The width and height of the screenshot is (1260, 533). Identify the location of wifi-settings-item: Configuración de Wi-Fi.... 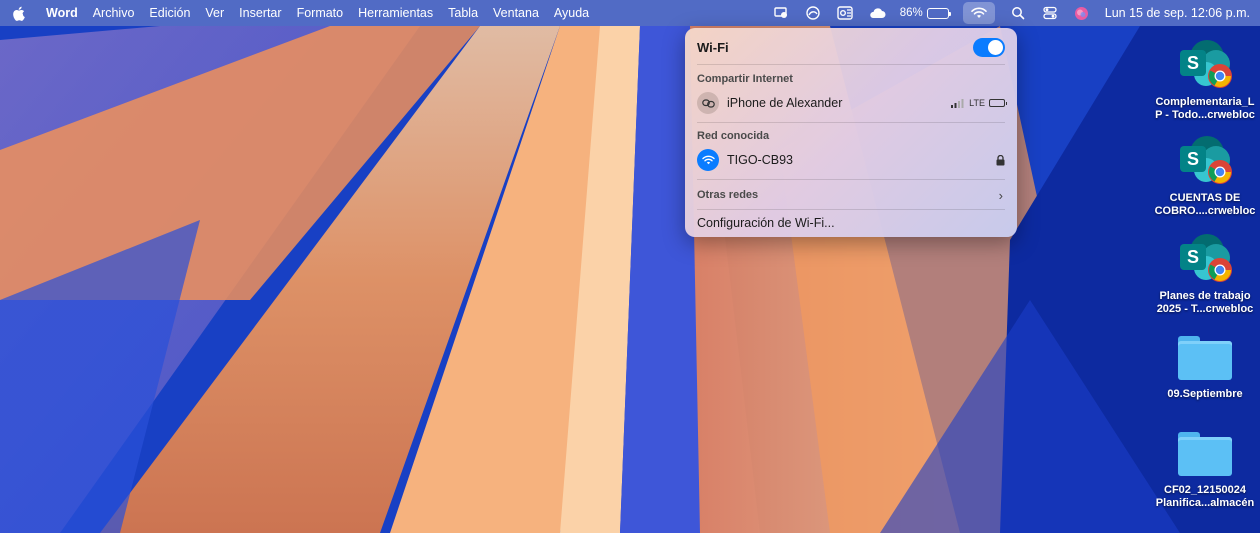
(851, 223).